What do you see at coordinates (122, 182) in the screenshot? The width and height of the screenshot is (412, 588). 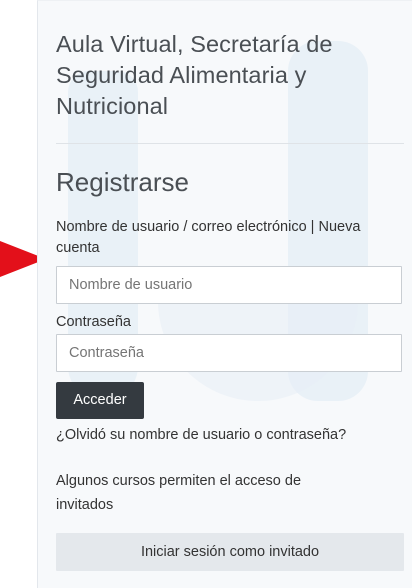 I see `page-title: Registrarse` at bounding box center [122, 182].